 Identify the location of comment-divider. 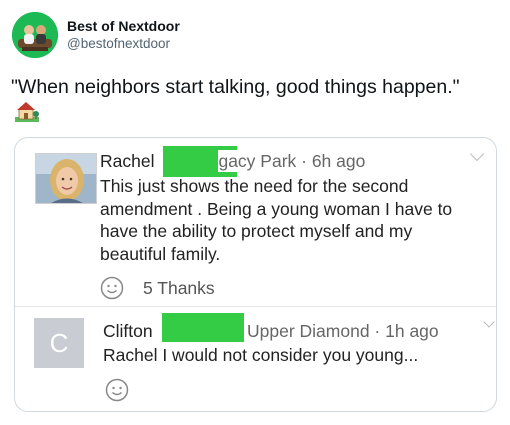
(255, 306).